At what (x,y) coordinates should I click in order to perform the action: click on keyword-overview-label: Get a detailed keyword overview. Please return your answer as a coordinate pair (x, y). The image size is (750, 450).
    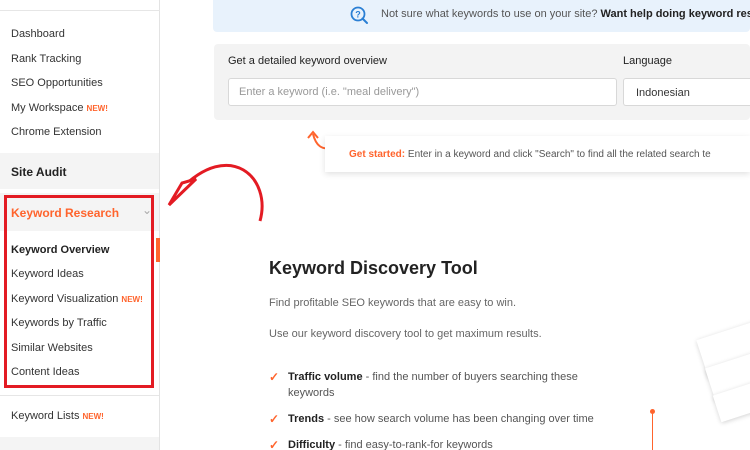
    Looking at the image, I should click on (307, 61).